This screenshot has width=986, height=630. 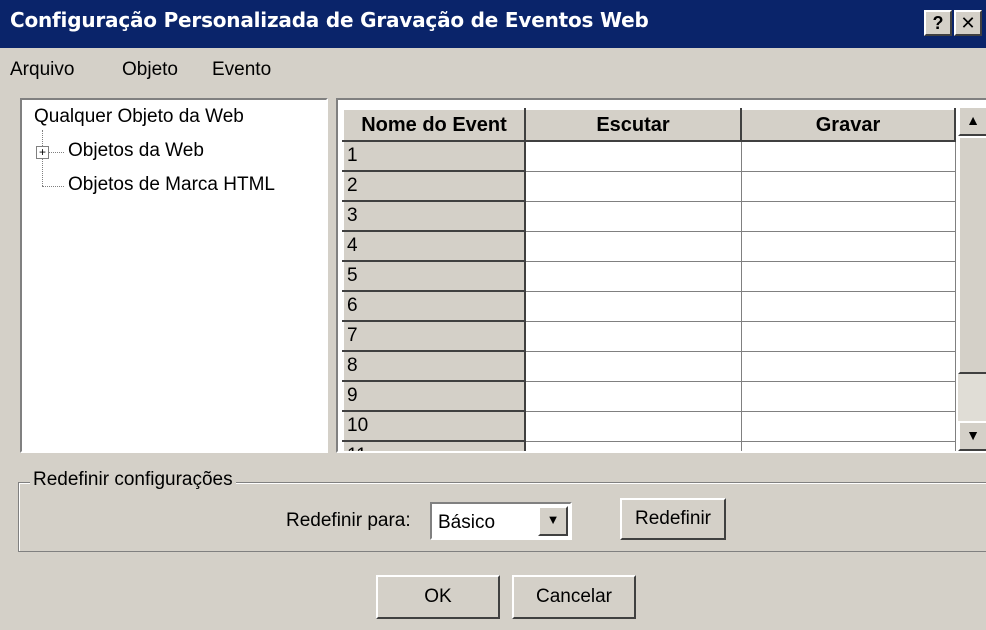 What do you see at coordinates (434, 156) in the screenshot?
I see `row-event-name-cell: 1` at bounding box center [434, 156].